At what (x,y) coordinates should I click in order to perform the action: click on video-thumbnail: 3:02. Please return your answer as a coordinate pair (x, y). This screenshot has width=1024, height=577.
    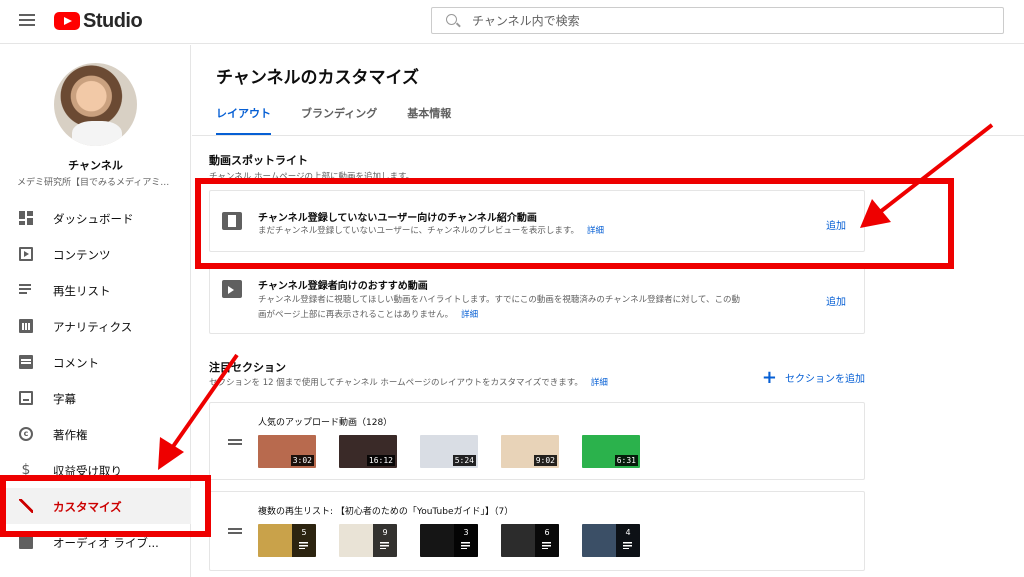
    Looking at the image, I should click on (287, 451).